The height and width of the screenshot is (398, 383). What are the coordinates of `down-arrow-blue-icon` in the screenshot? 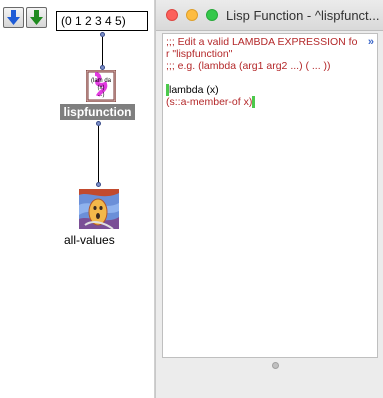 It's located at (13, 17).